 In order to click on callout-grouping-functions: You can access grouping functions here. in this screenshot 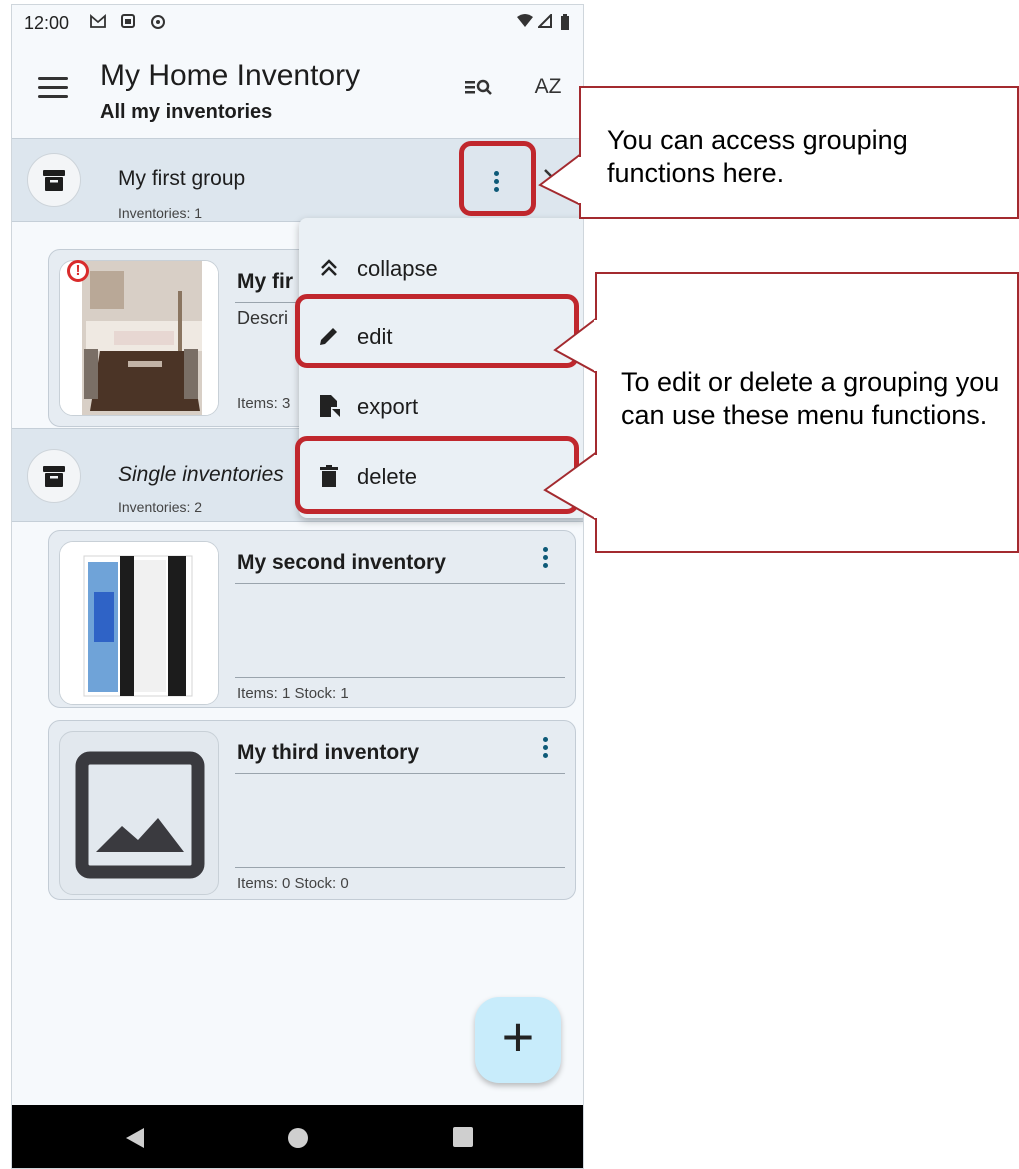, I will do `click(799, 152)`.